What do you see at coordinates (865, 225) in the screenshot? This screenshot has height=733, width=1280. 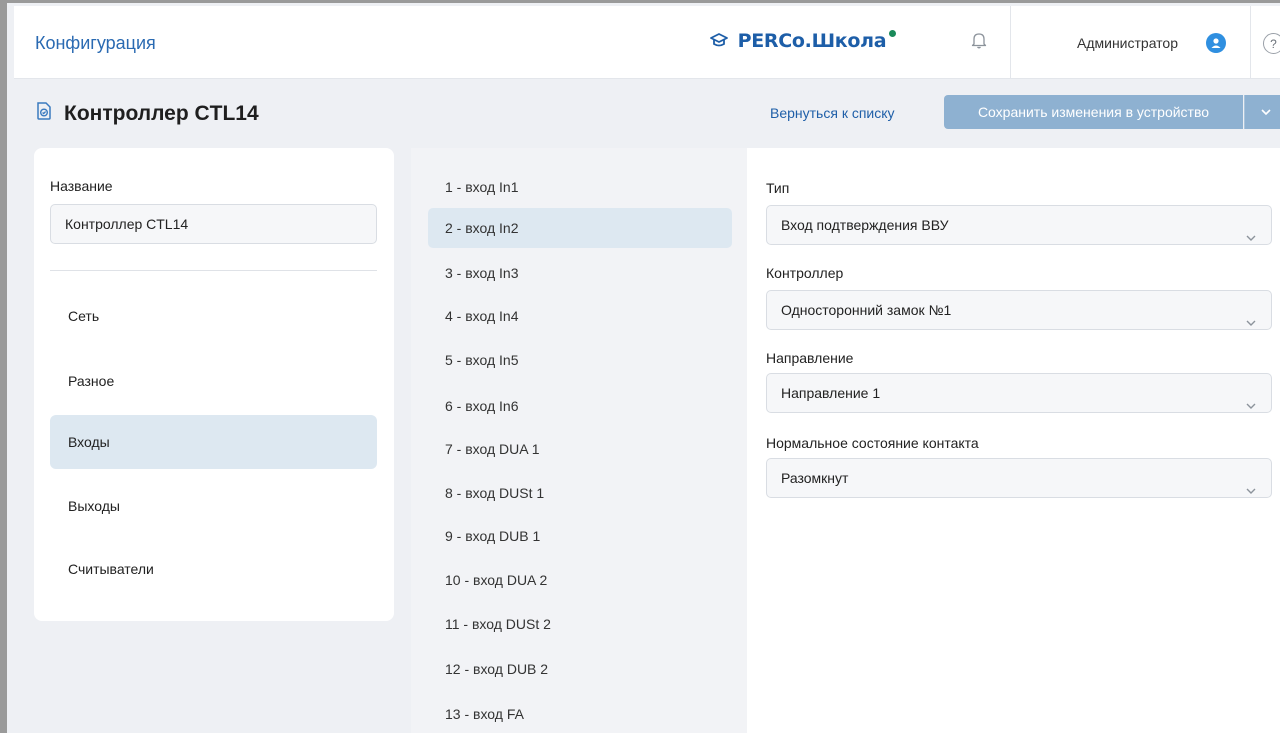 I see `type-value: Вход подтверждения ВВУ` at bounding box center [865, 225].